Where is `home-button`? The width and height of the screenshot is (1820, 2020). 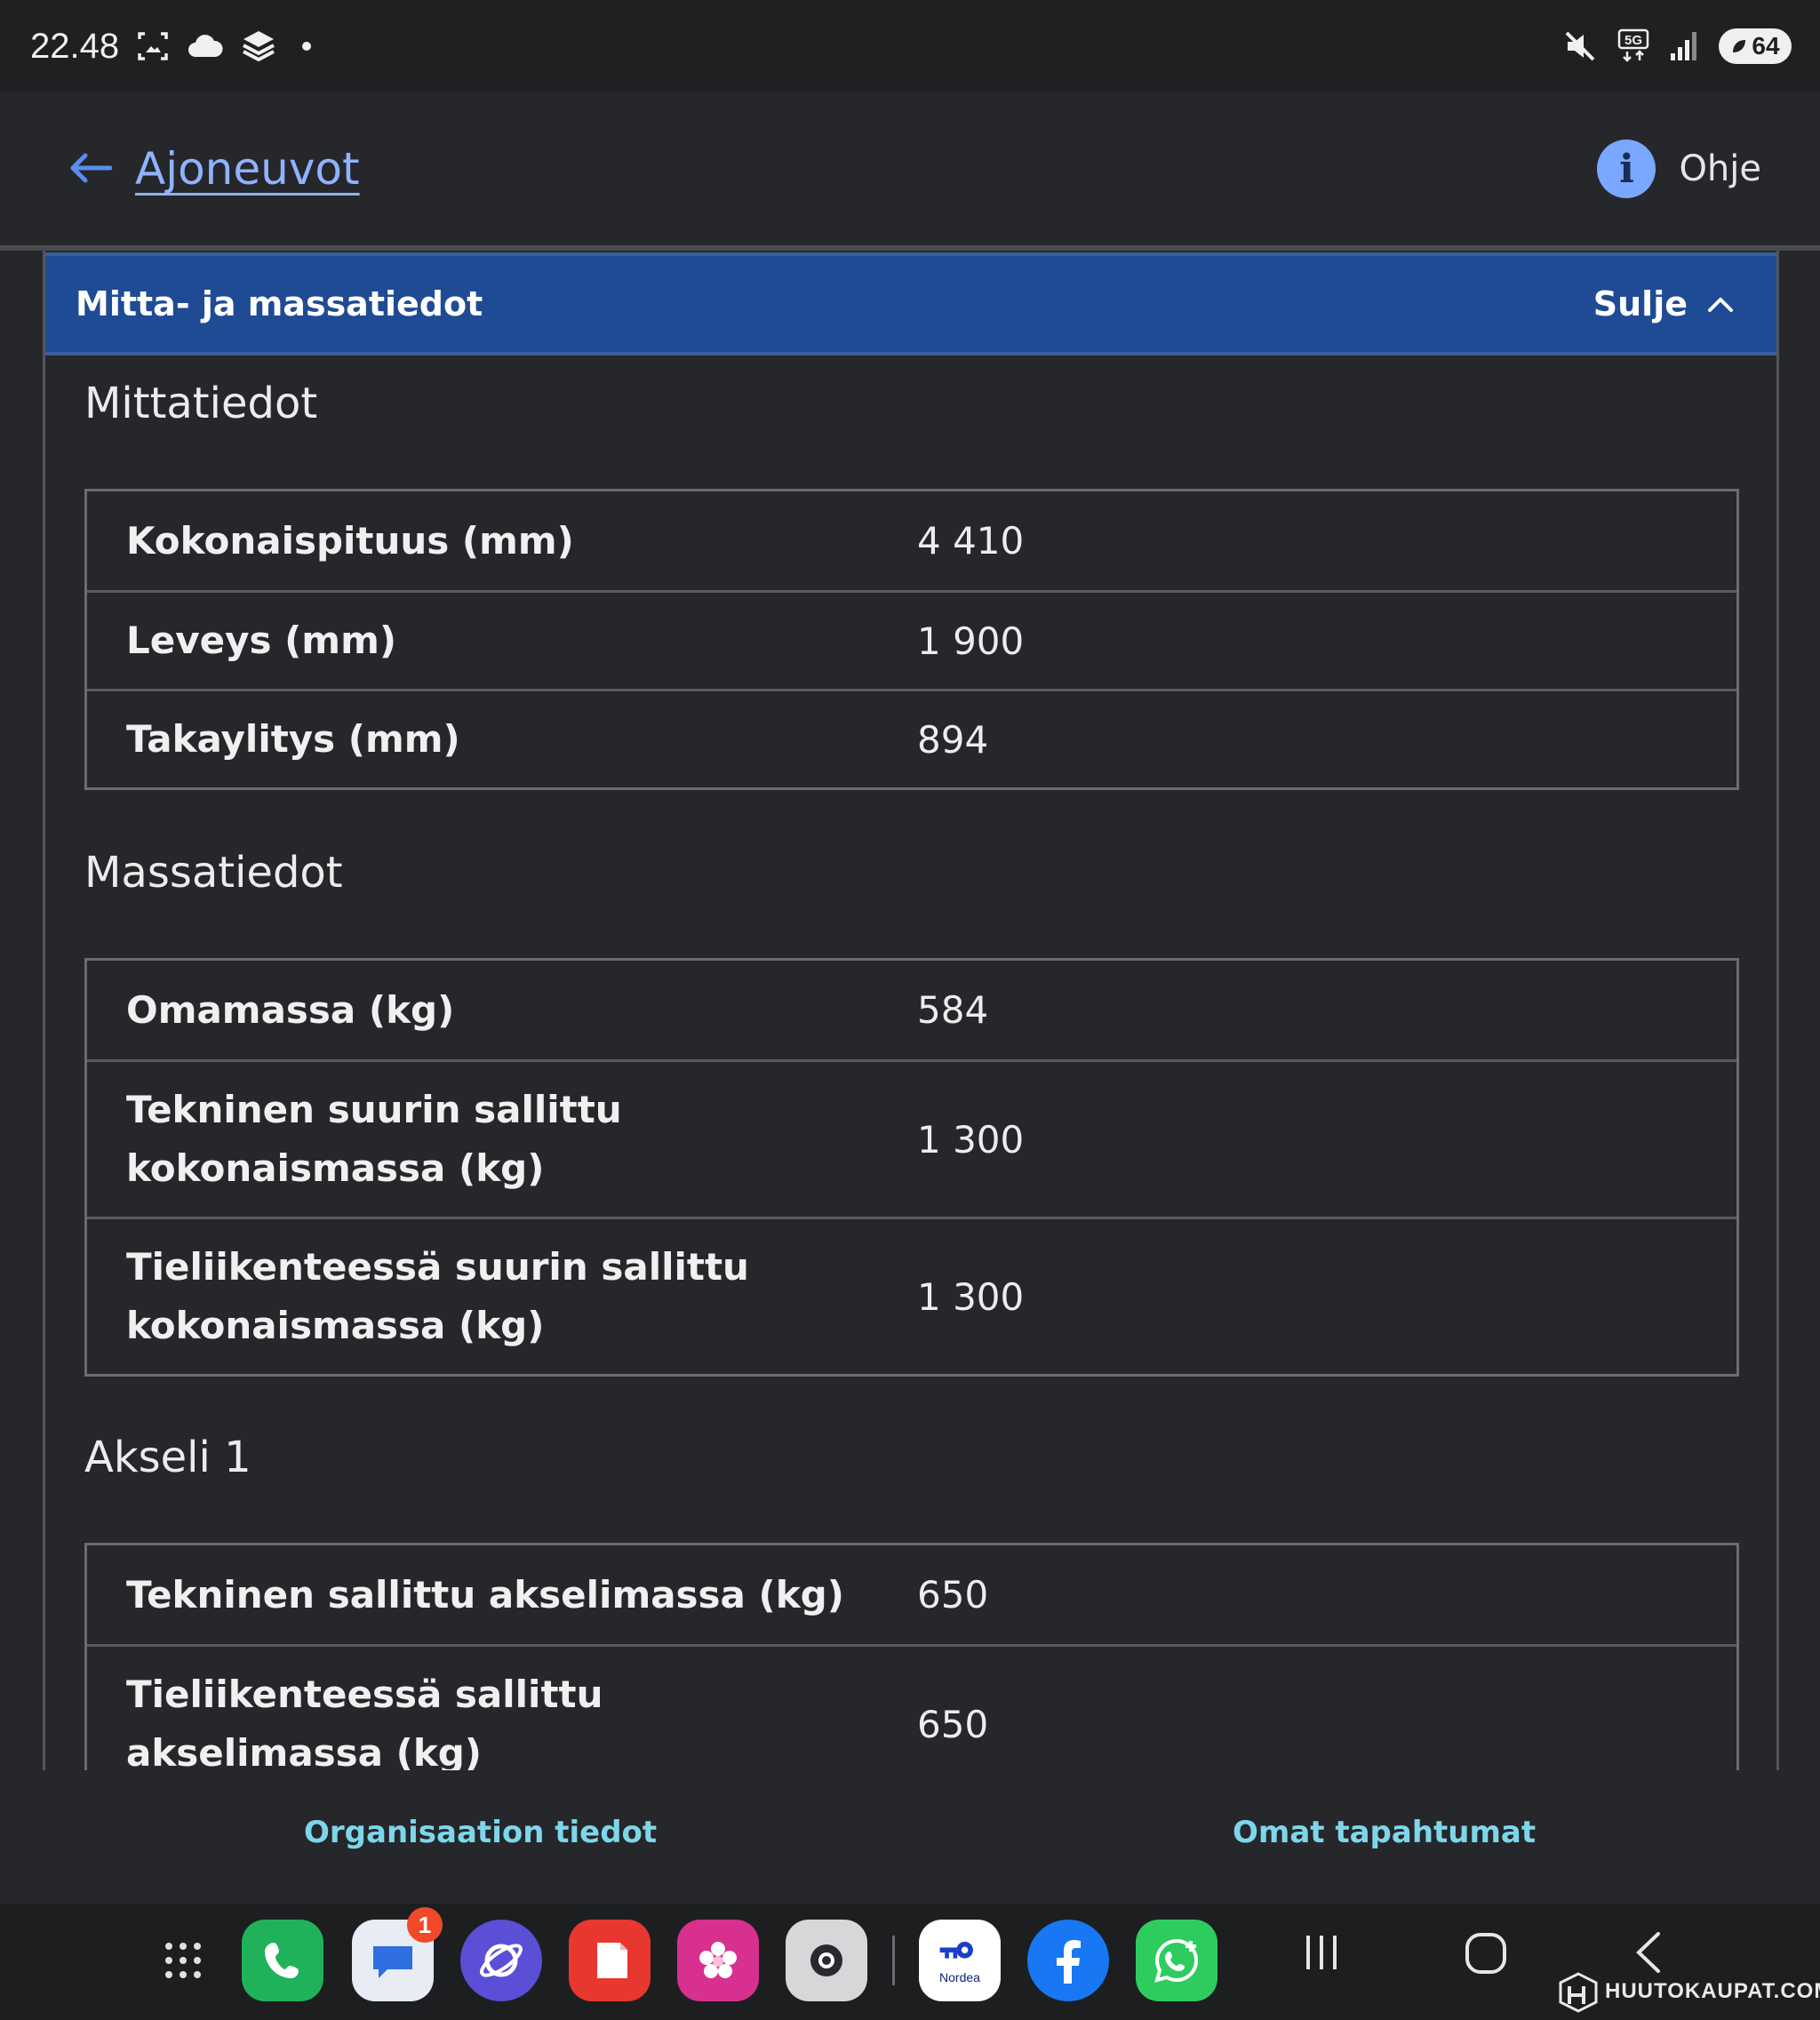
home-button is located at coordinates (1486, 1953).